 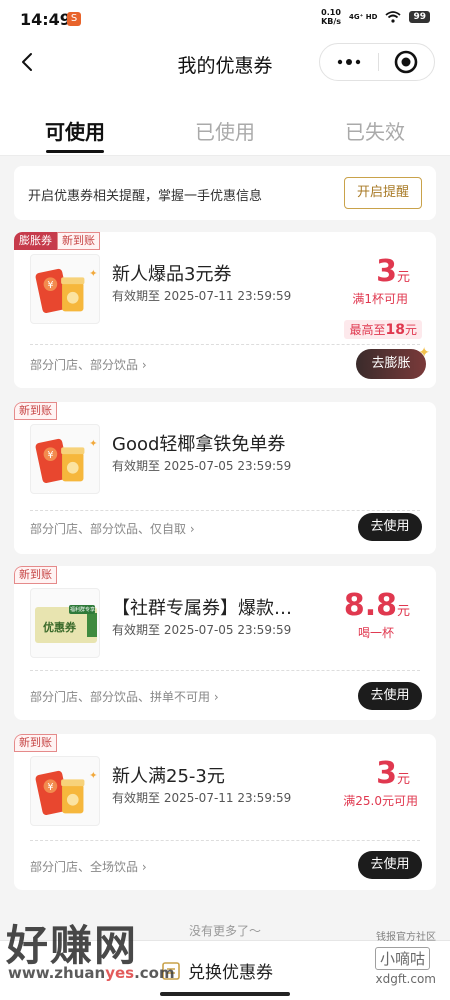 I want to click on status-time: 14:49, so click(x=45, y=19).